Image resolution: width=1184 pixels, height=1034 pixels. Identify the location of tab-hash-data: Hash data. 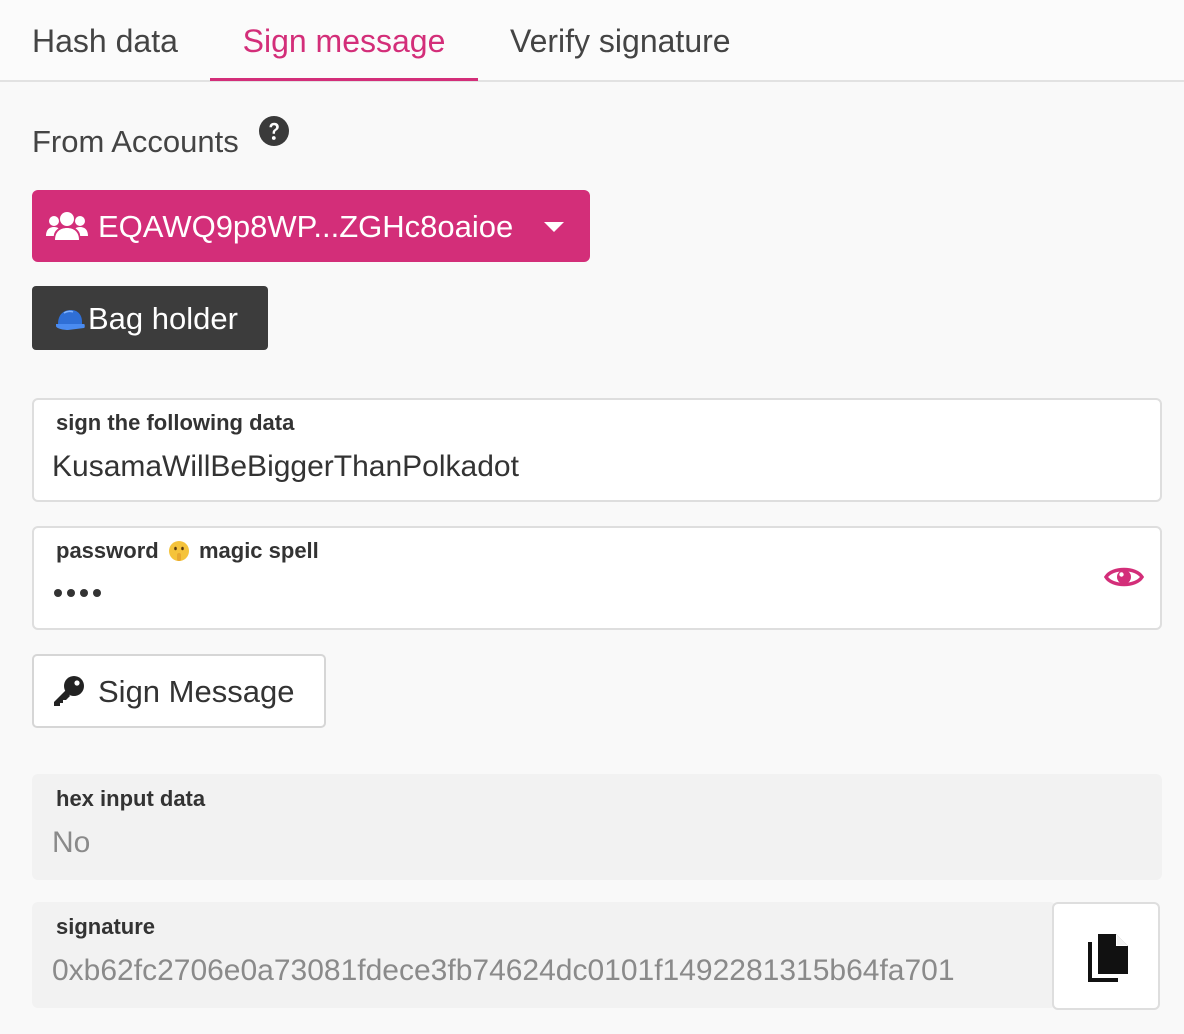
(105, 40).